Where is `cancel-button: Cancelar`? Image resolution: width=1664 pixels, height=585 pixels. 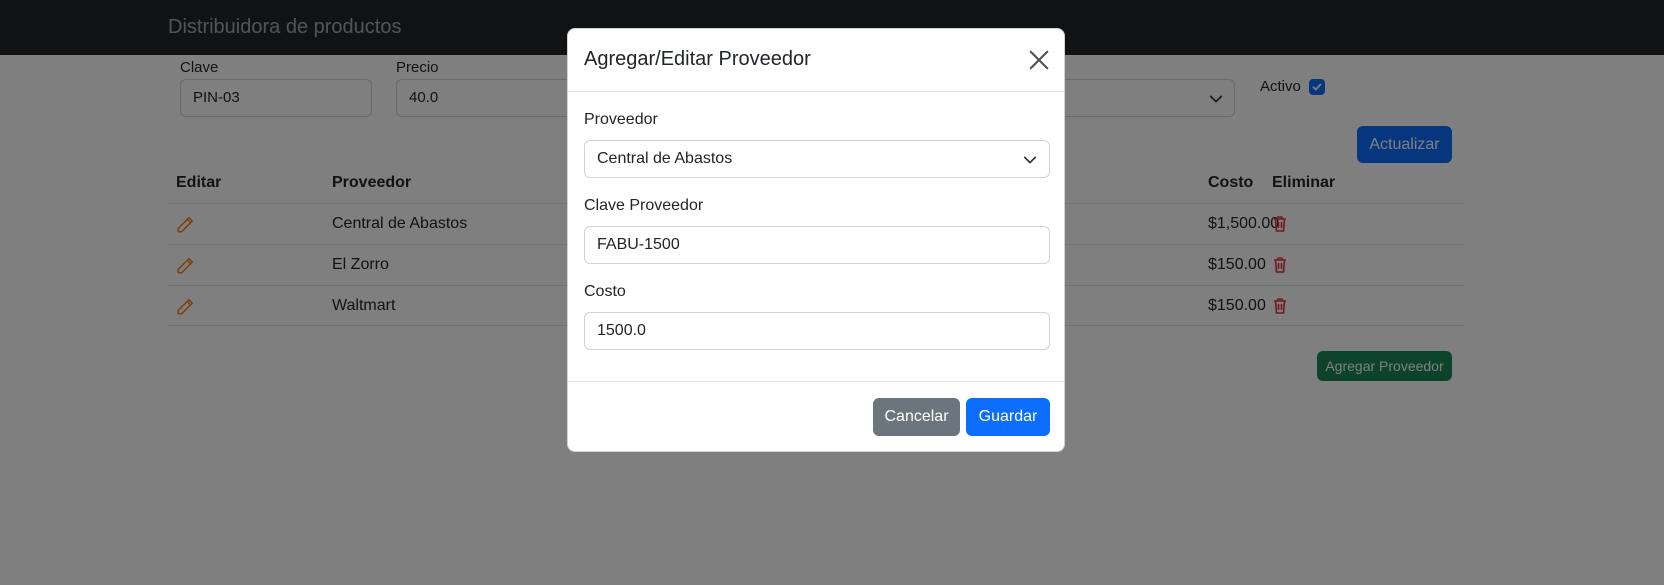 cancel-button: Cancelar is located at coordinates (916, 417).